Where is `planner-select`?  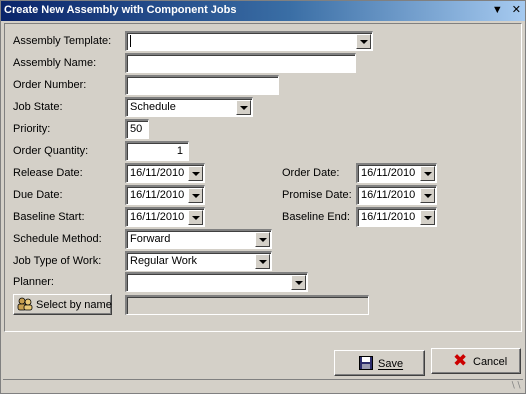 planner-select is located at coordinates (216, 282).